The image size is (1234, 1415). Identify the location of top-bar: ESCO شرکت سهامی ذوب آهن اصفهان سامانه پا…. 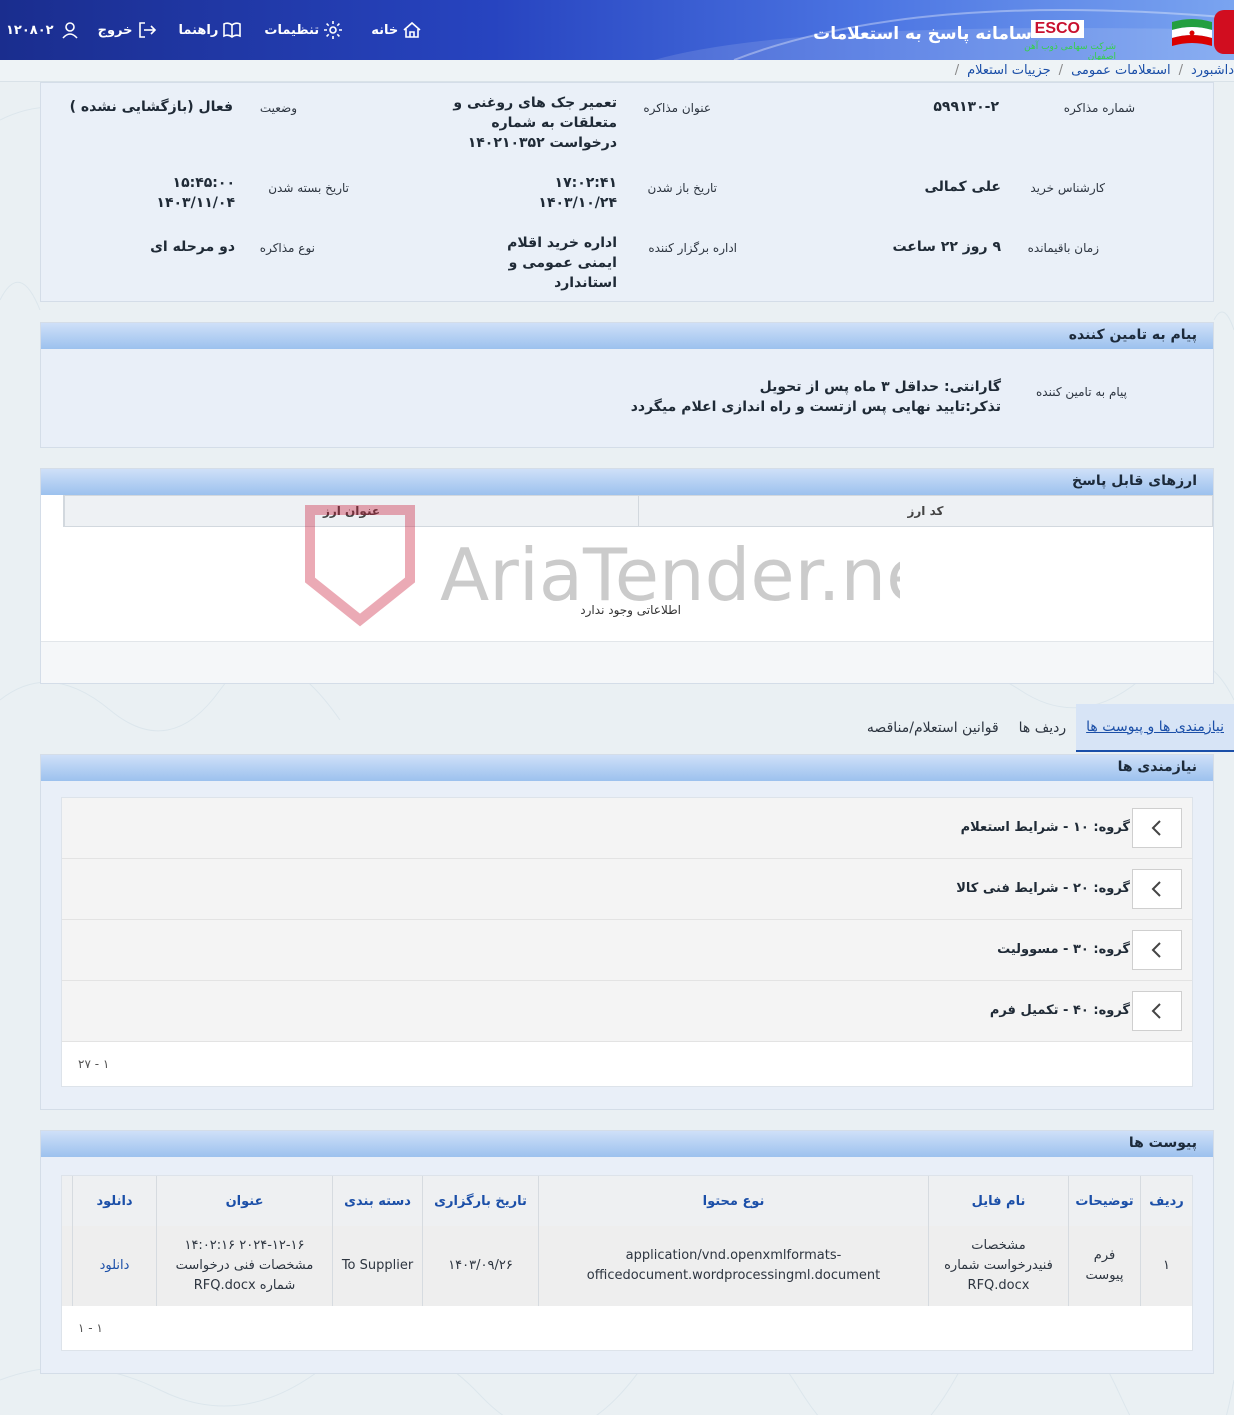
(617, 30).